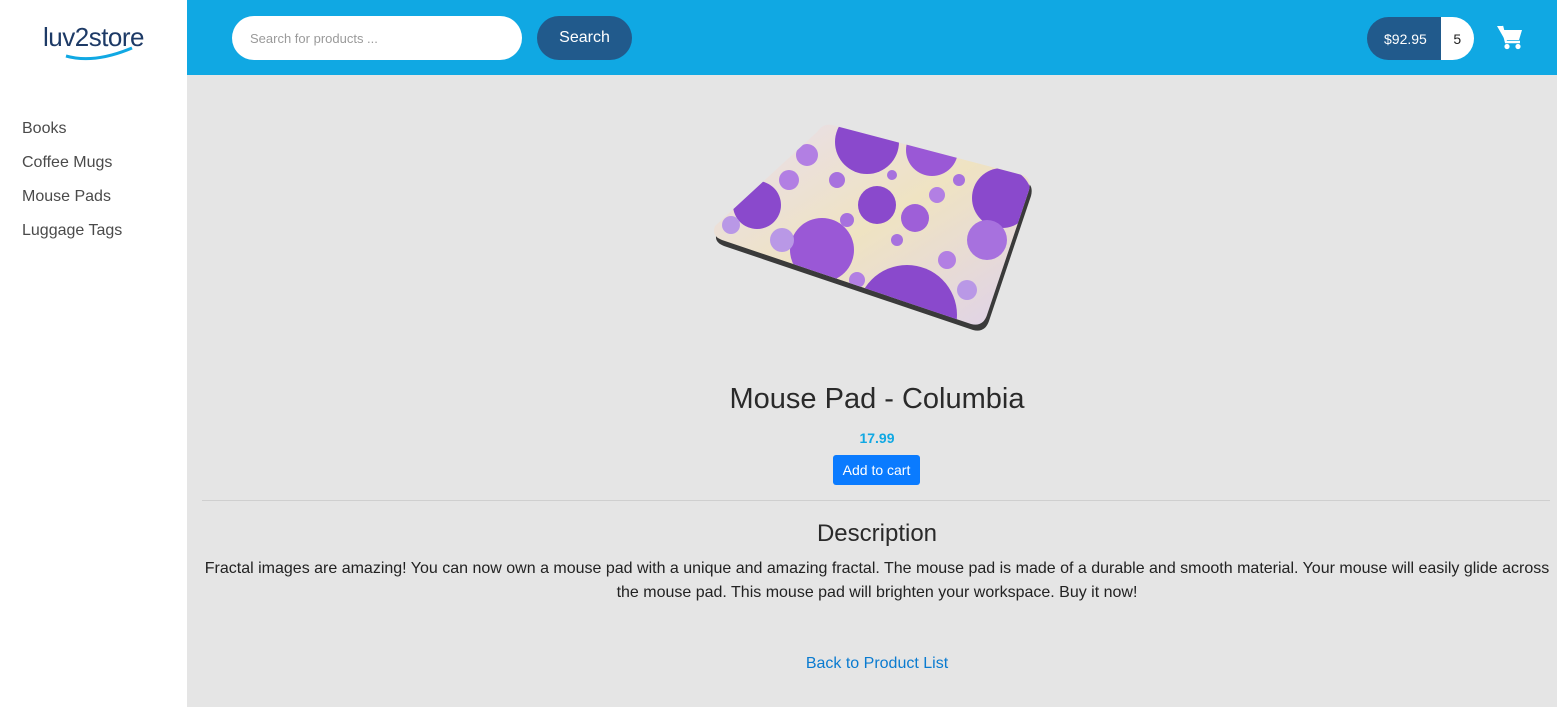  Describe the element at coordinates (872, 227) in the screenshot. I see `product-image` at that location.